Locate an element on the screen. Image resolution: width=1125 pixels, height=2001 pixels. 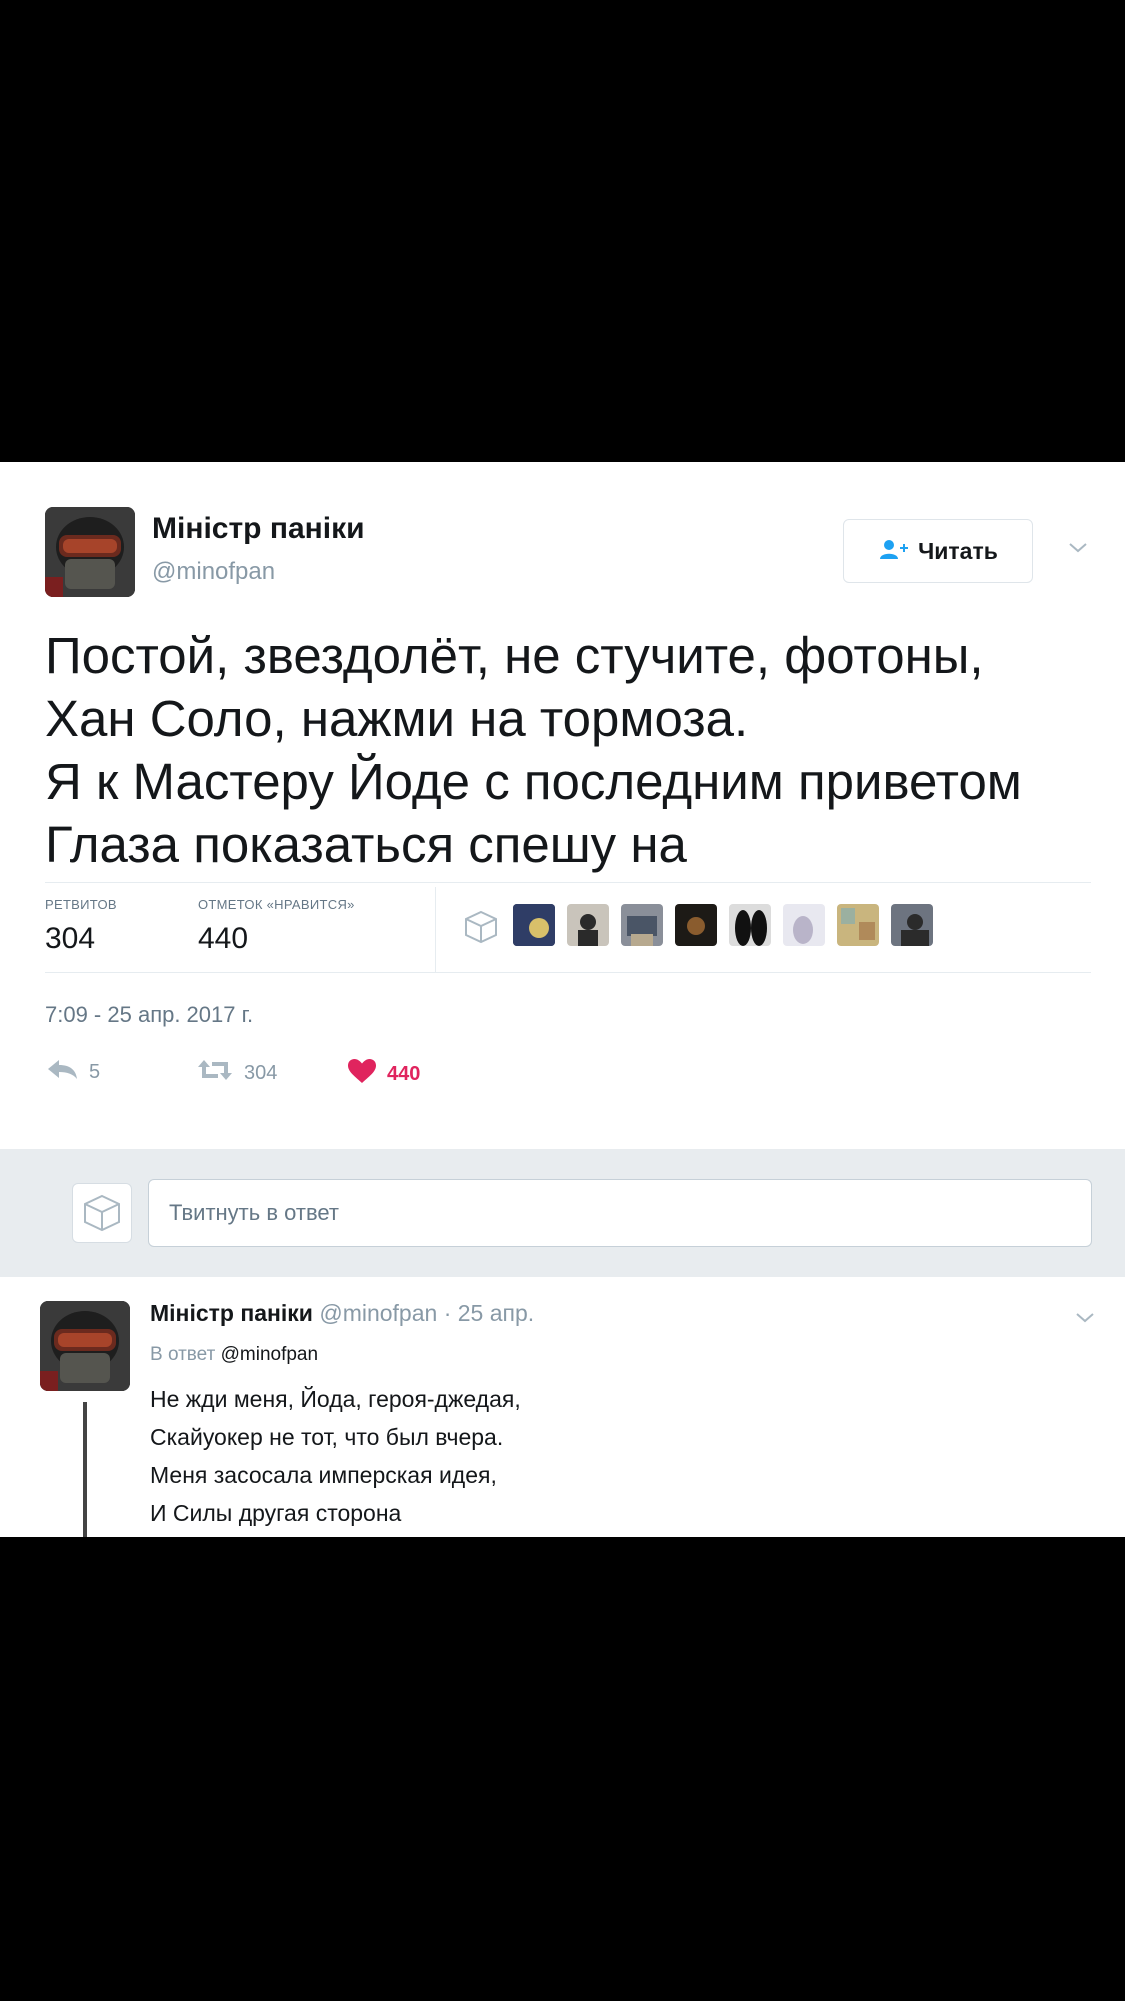
author-name: Міністр паніки is located at coordinates (258, 529).